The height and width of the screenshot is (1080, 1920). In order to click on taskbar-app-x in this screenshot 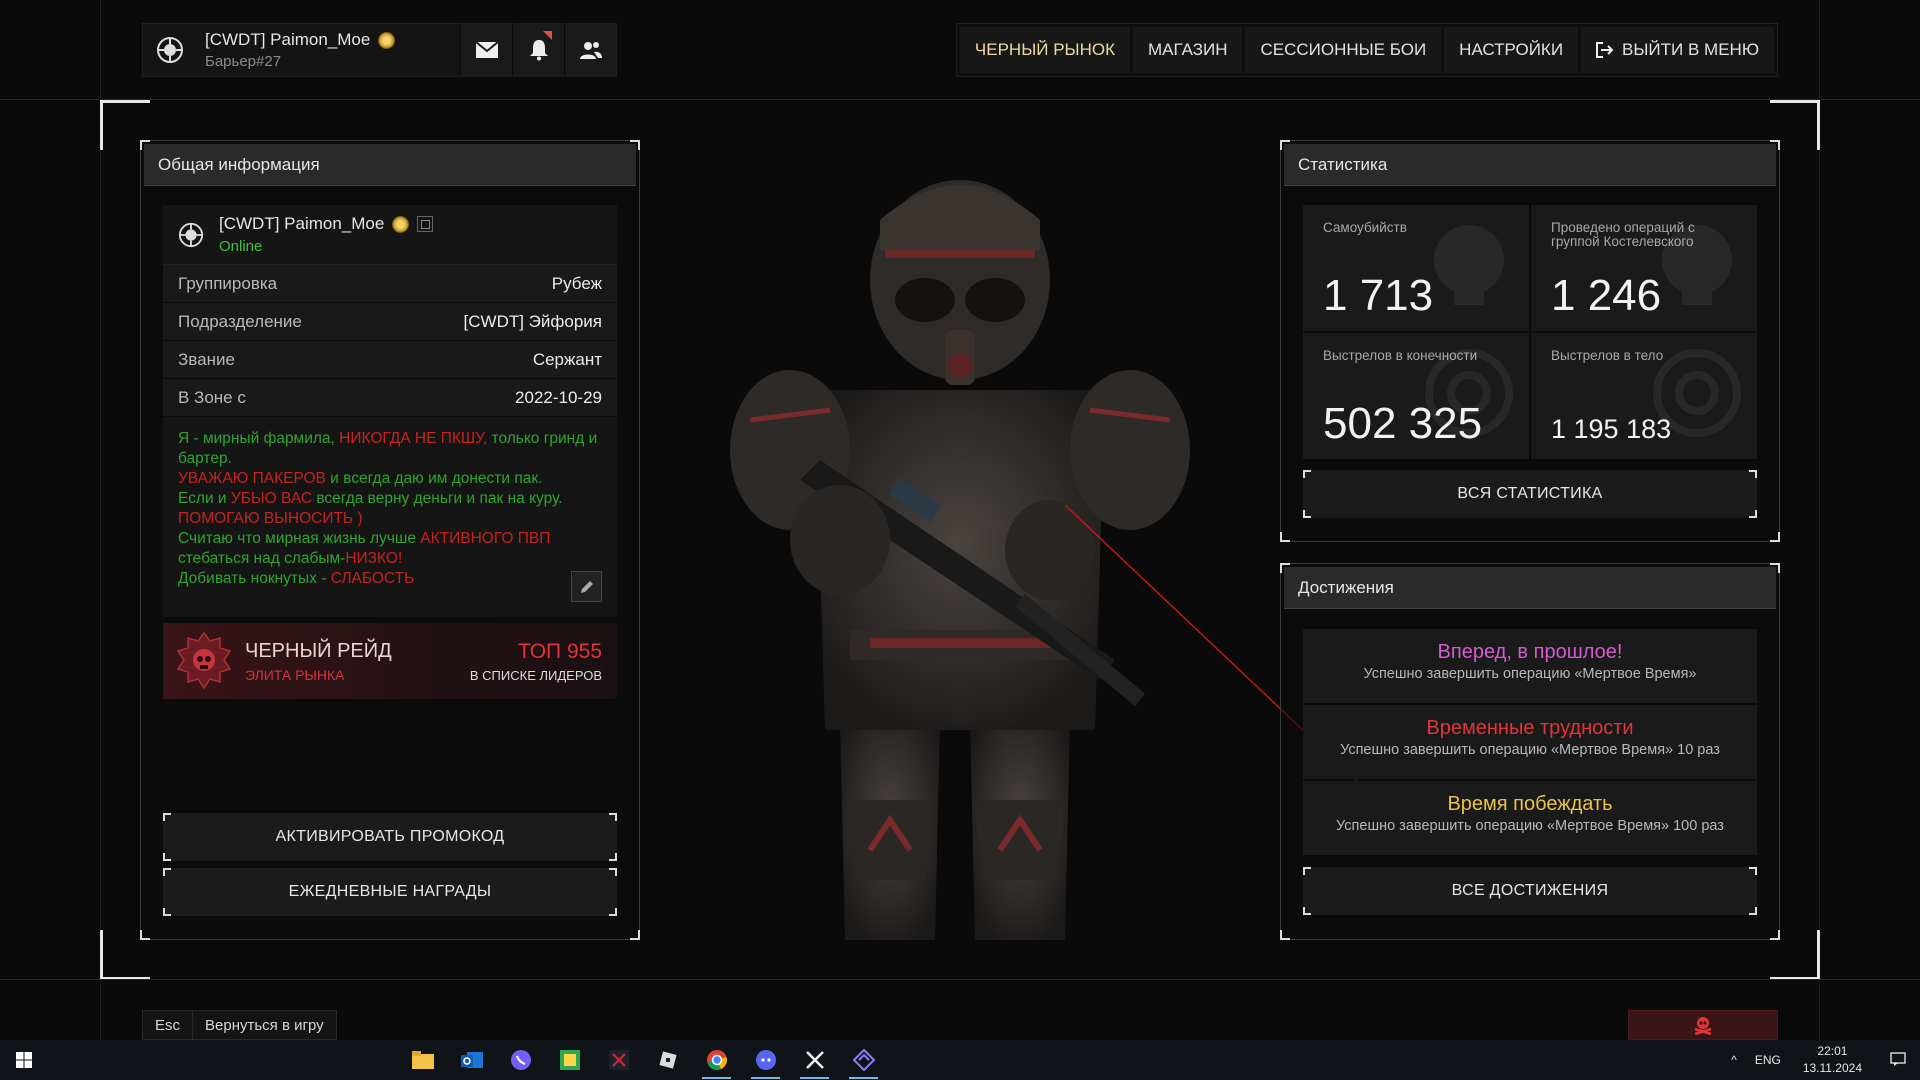, I will do `click(618, 1060)`.